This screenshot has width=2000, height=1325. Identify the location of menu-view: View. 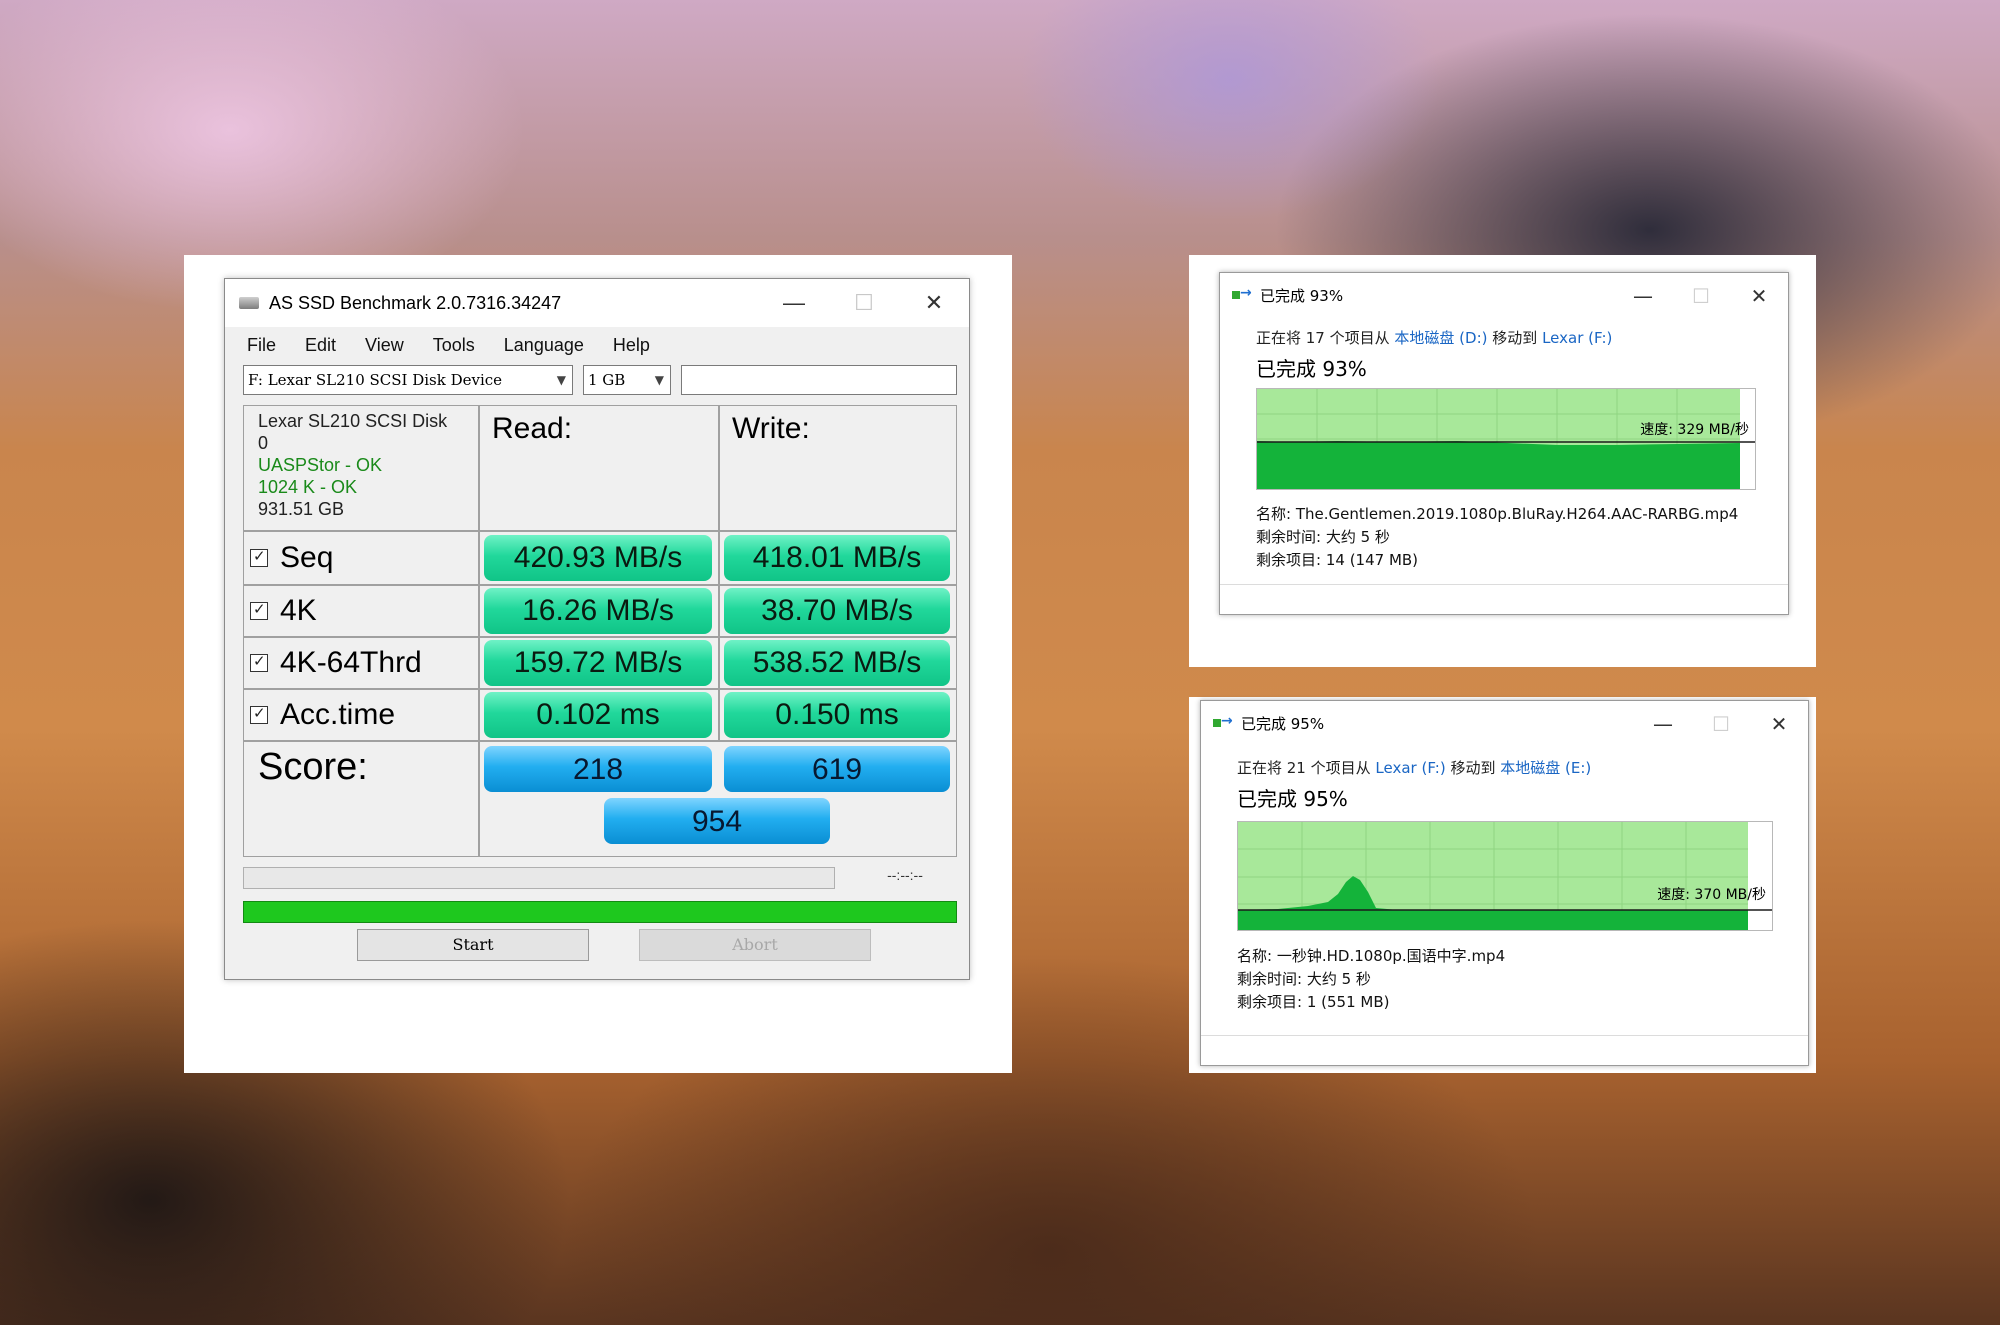
(384, 345).